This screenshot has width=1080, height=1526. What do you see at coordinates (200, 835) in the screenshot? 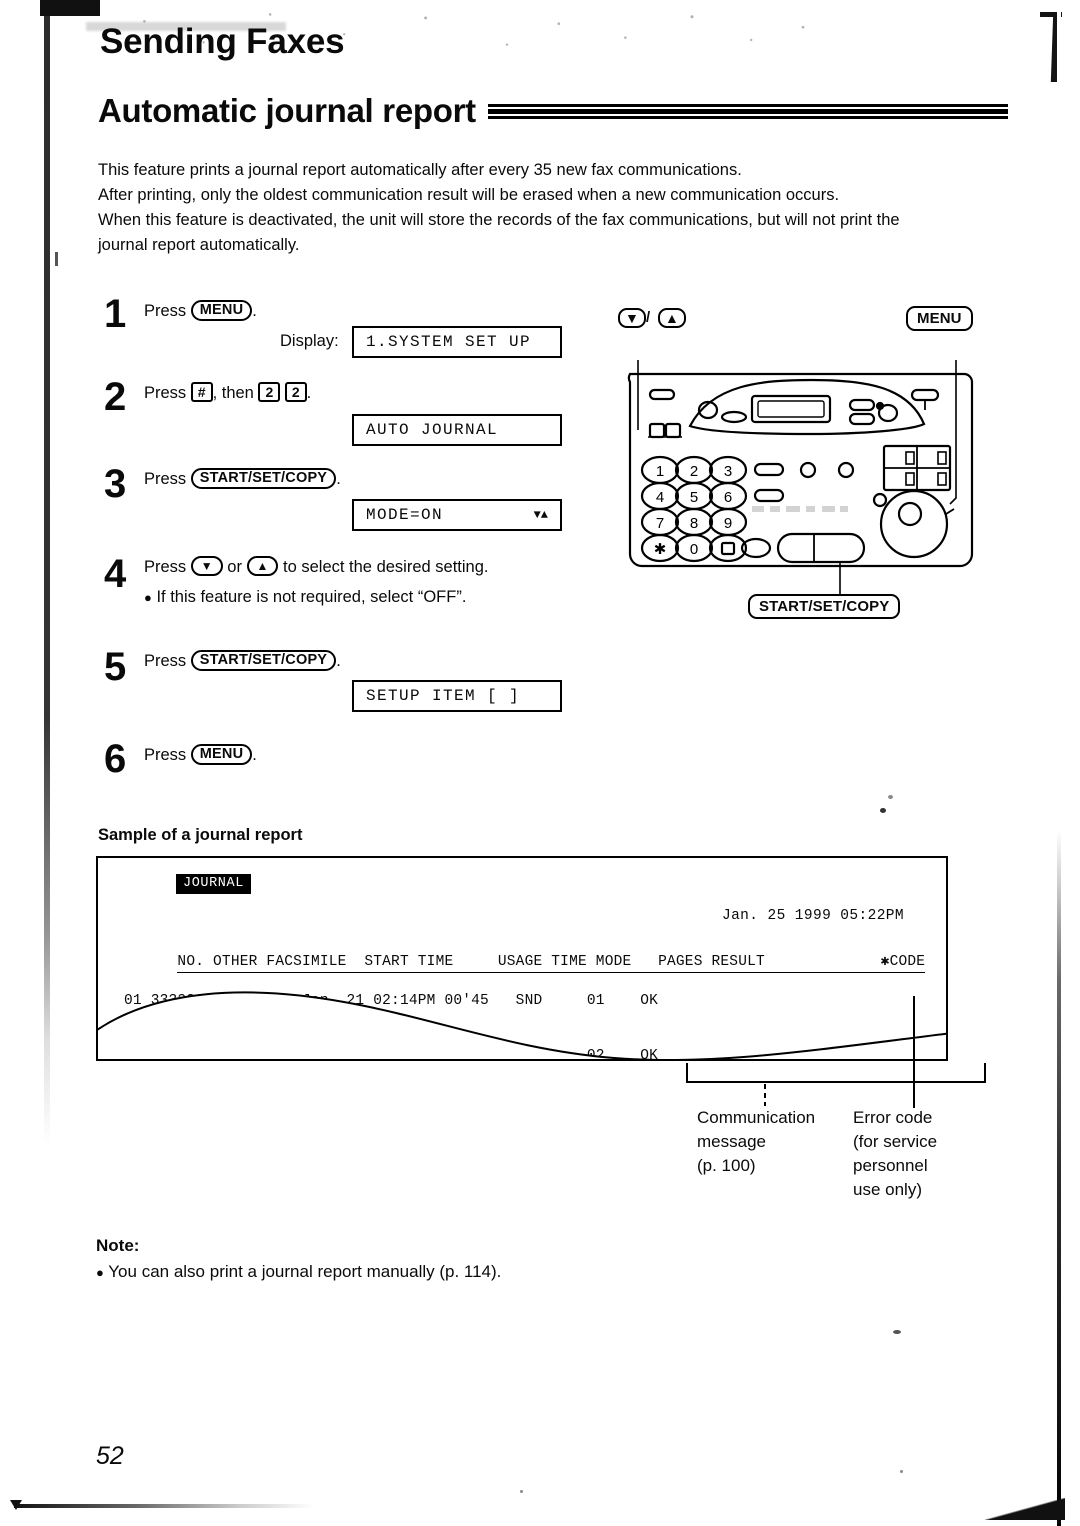
I see `sample-caption: Sample of a journal report` at bounding box center [200, 835].